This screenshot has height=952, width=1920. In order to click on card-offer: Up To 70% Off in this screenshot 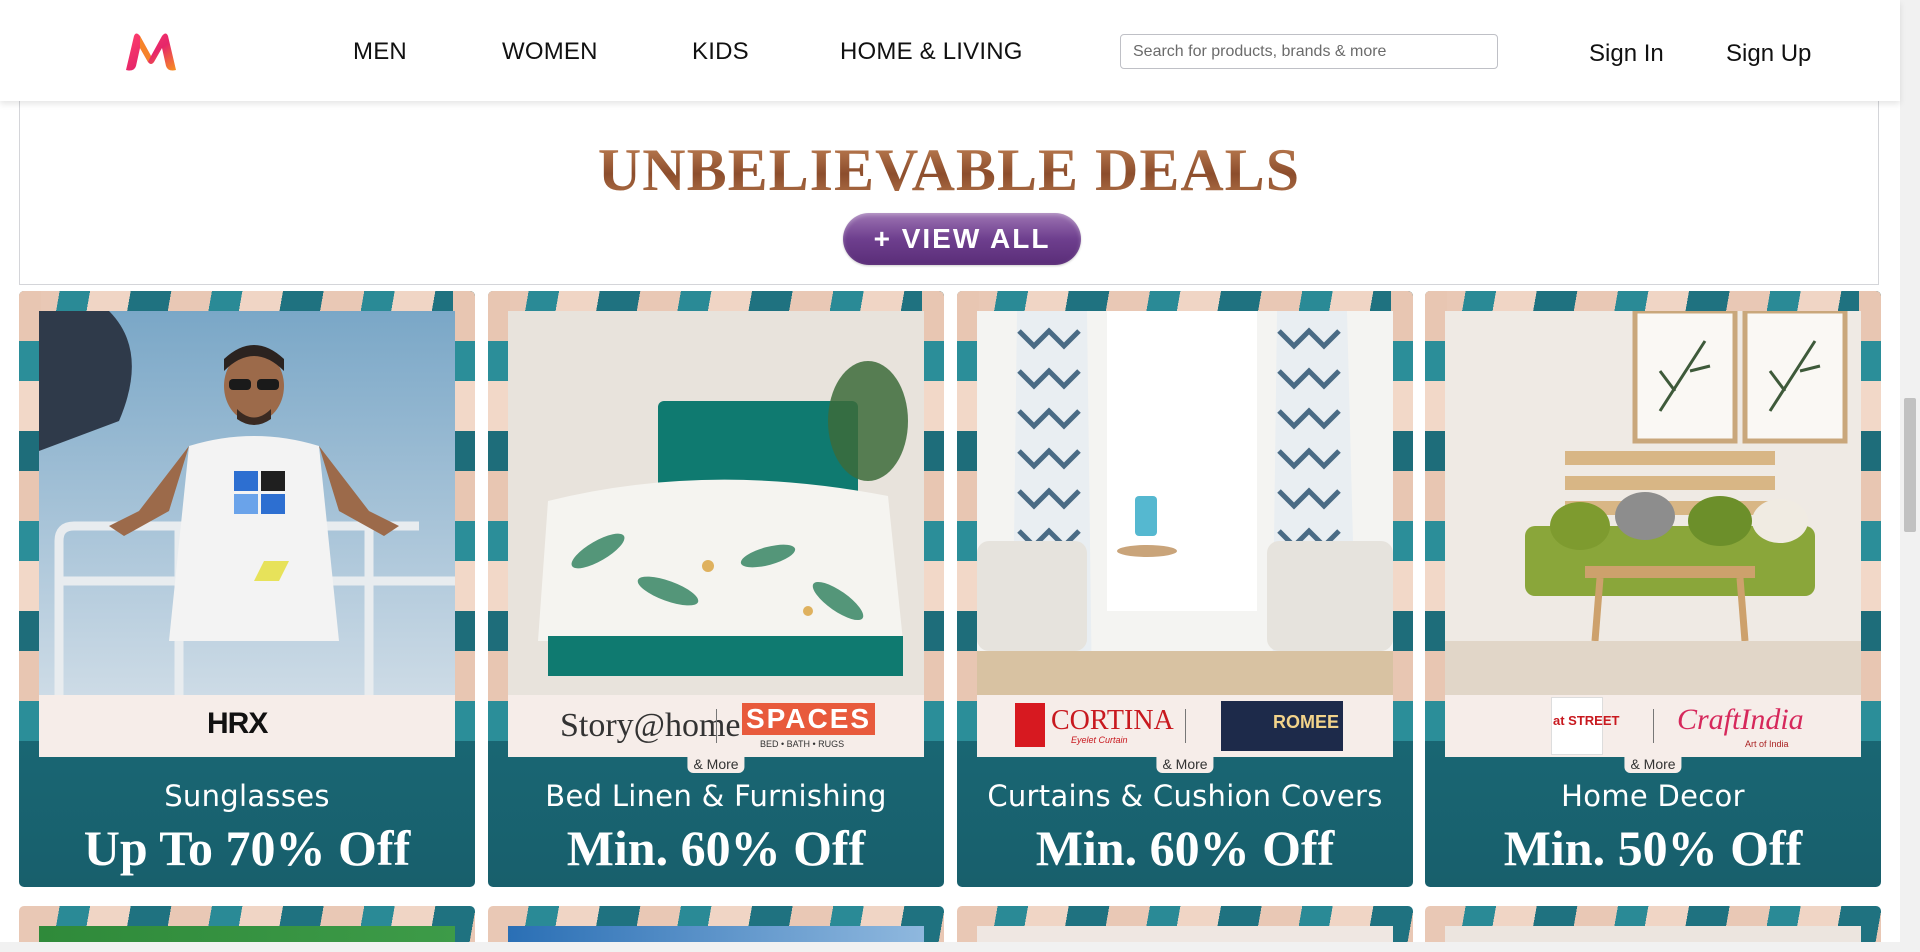, I will do `click(247, 848)`.